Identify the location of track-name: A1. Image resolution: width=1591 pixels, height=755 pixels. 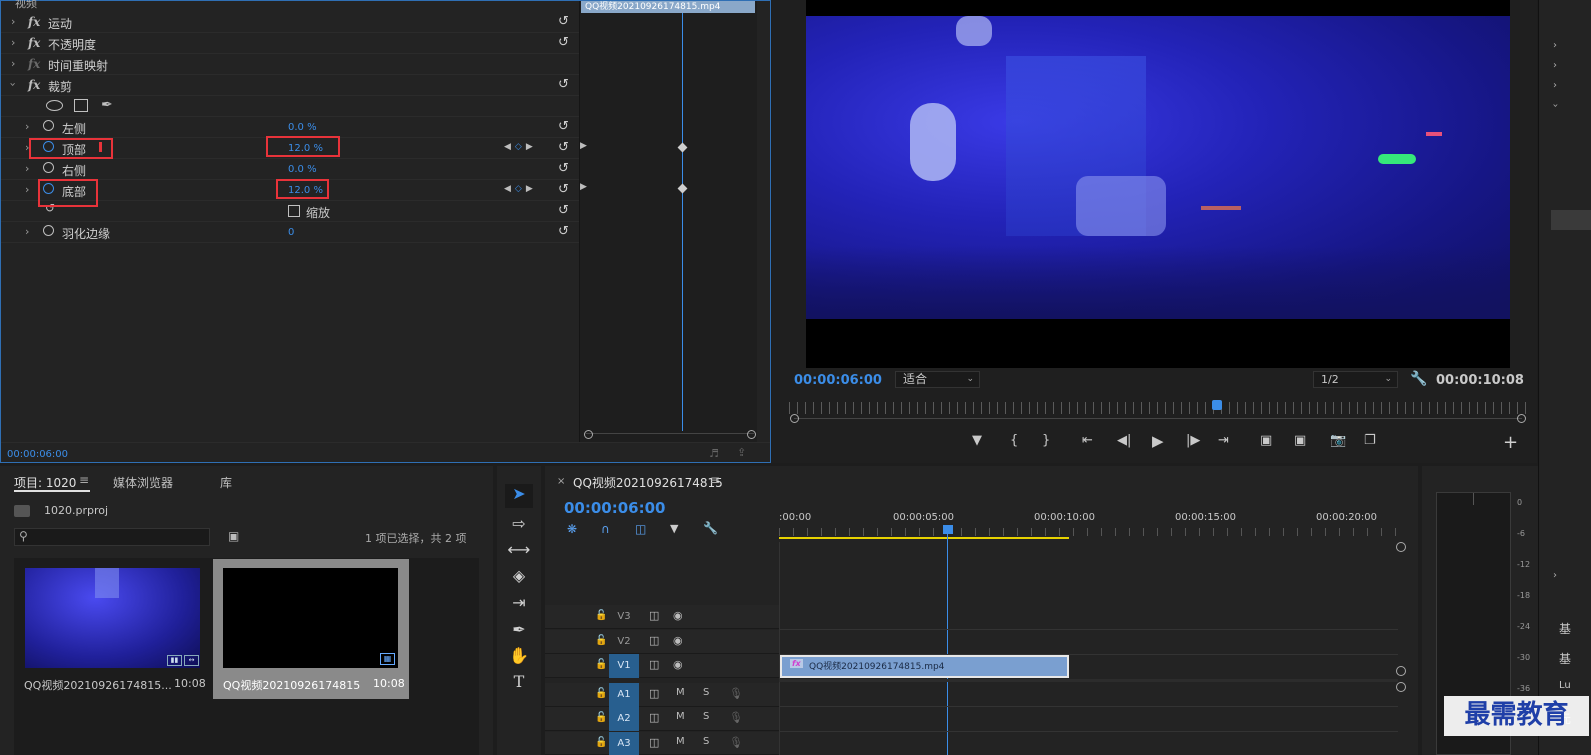
(624, 695).